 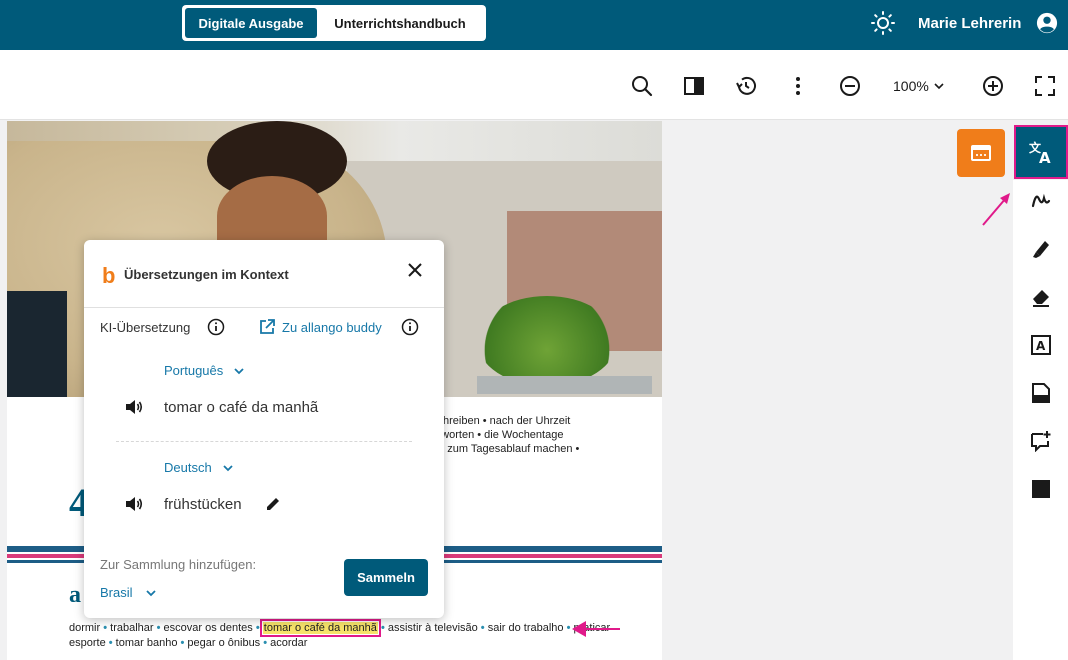 What do you see at coordinates (194, 370) in the screenshot?
I see `source-language: Português` at bounding box center [194, 370].